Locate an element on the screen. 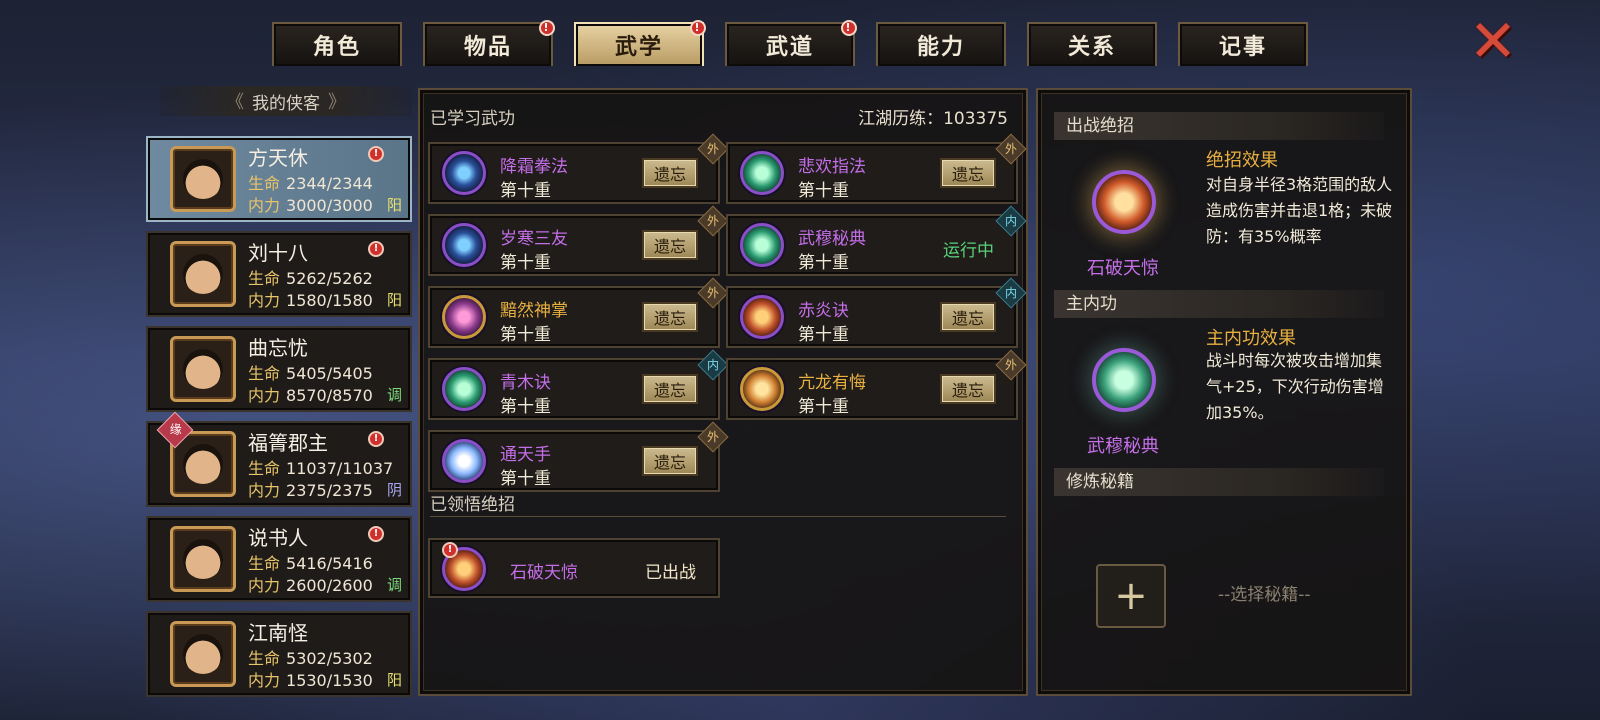  character-hp: 生命 5302/5302 is located at coordinates (310, 657).